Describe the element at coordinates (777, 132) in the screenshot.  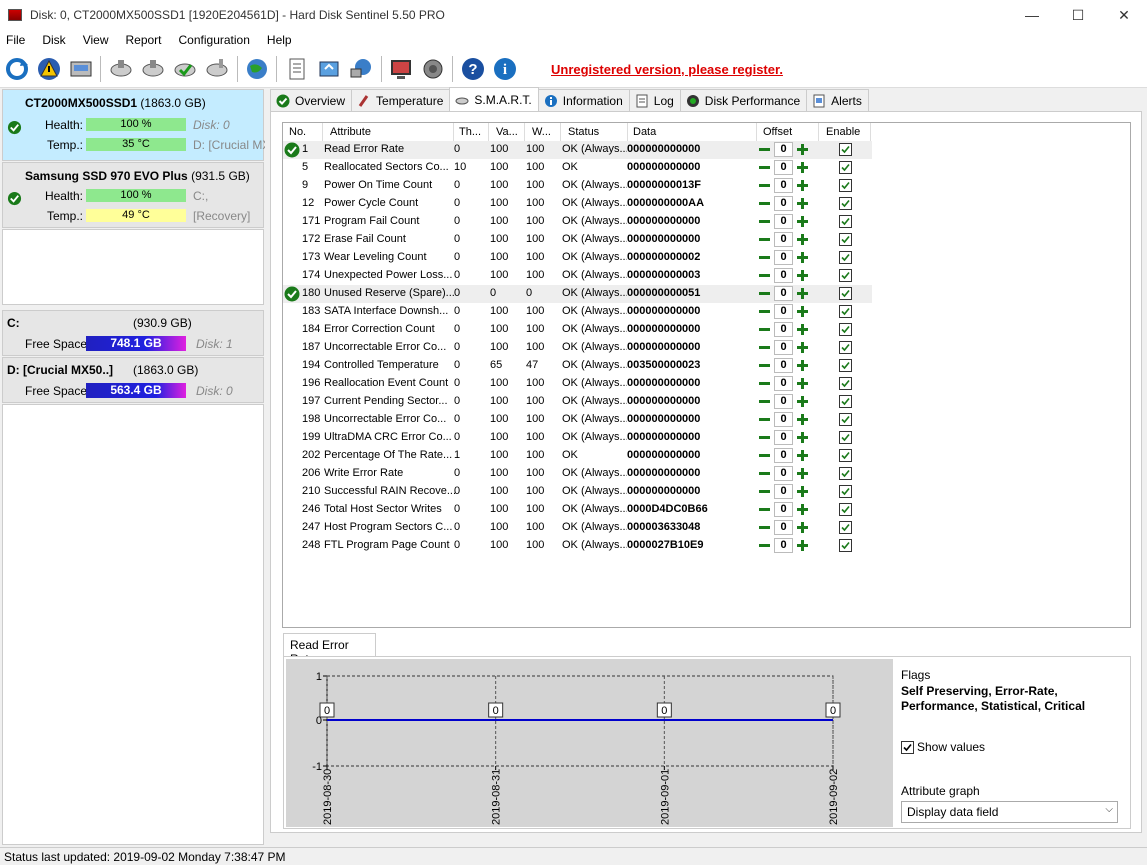
I see `col-offset: Offset` at that location.